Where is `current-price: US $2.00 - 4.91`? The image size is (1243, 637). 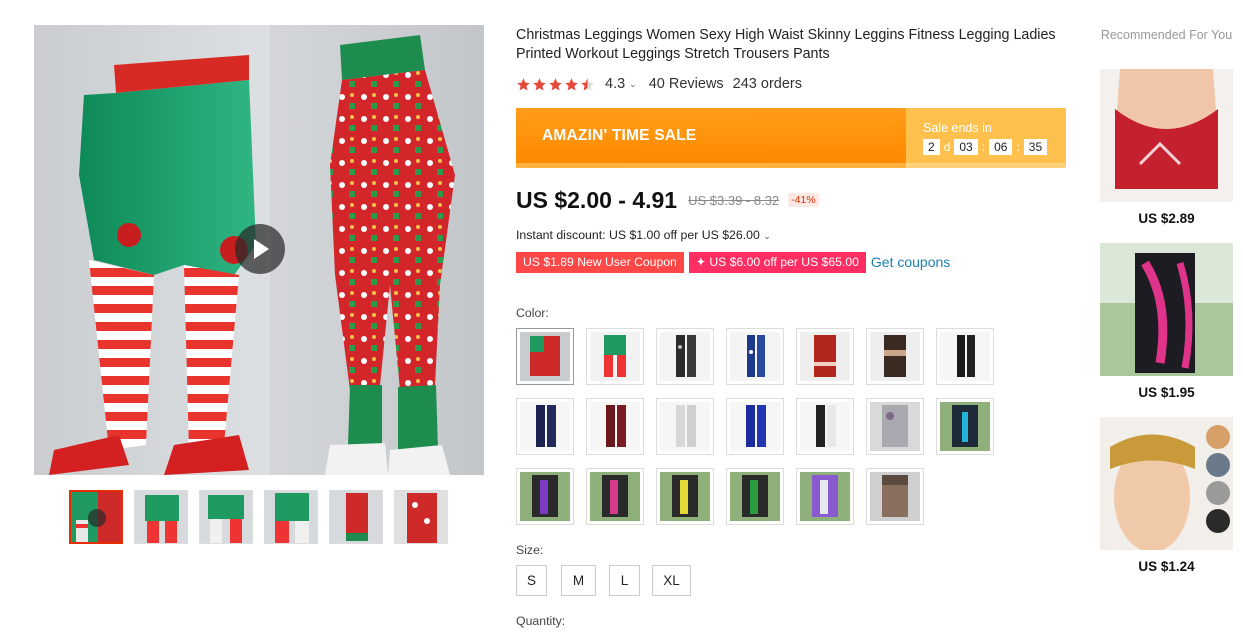 current-price: US $2.00 - 4.91 is located at coordinates (597, 199).